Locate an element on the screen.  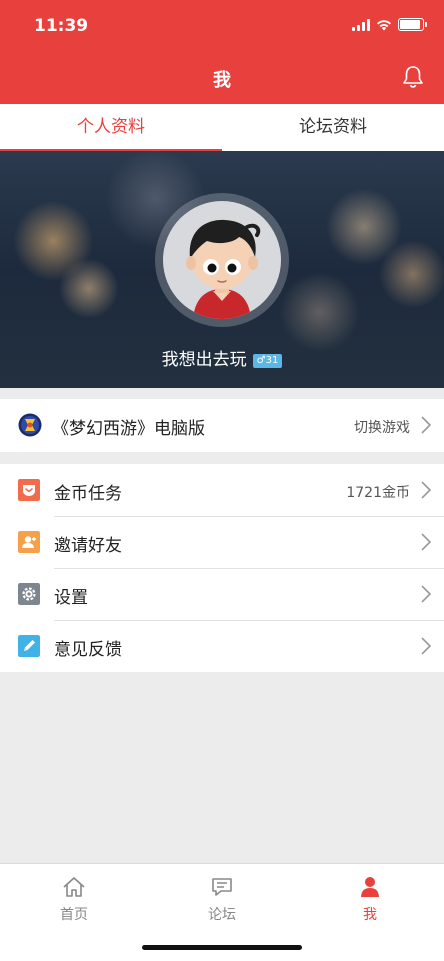
nav-item-forum: 论坛 is located at coordinates (222, 899).